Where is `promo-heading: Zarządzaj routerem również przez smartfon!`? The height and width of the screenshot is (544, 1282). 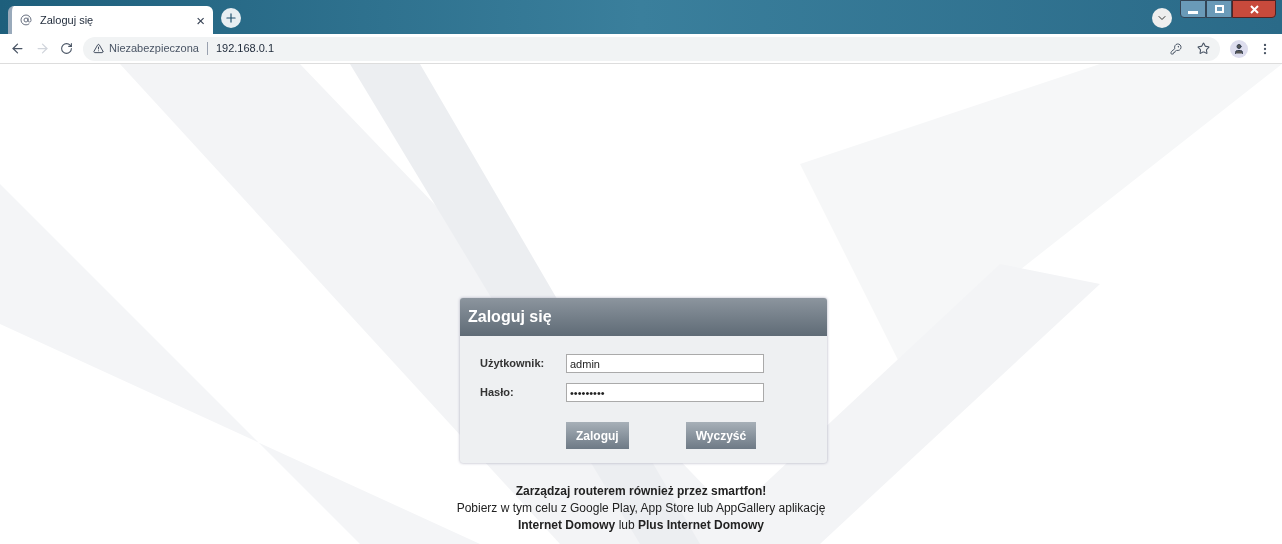 promo-heading: Zarządzaj routerem również przez smartfon! is located at coordinates (641, 491).